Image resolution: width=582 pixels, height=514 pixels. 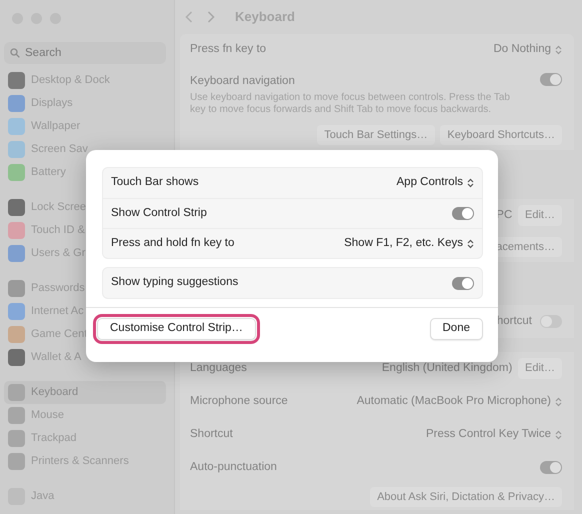 I want to click on setting-label: hortcut, so click(x=514, y=321).